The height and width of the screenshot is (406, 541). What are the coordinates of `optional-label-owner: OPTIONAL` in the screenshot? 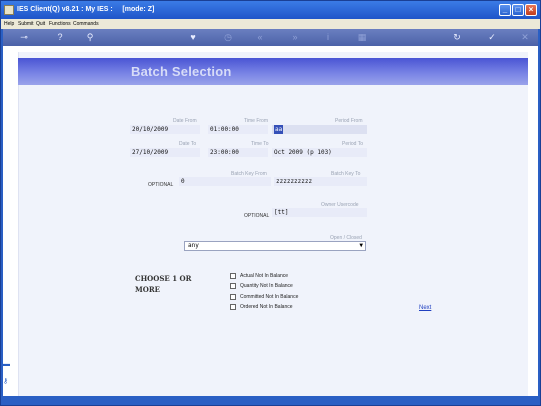 It's located at (257, 216).